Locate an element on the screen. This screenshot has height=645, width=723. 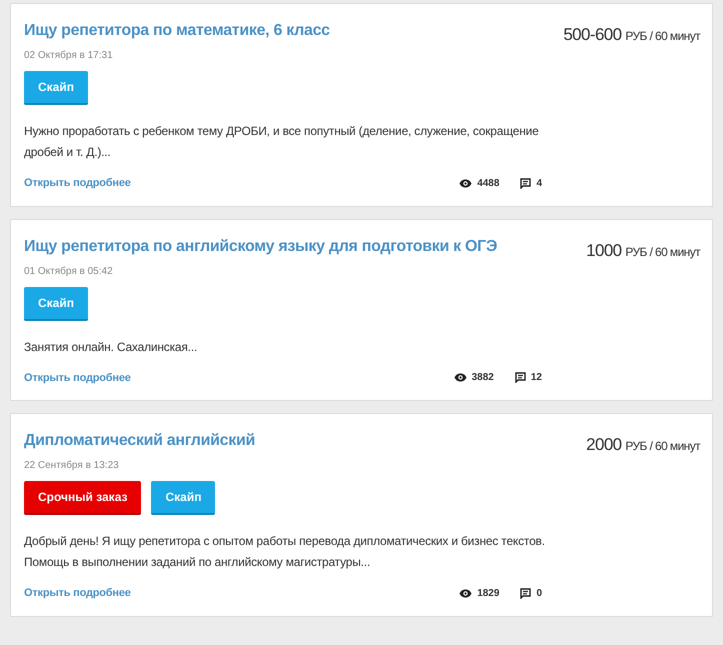
view-count: 3882 is located at coordinates (483, 378).